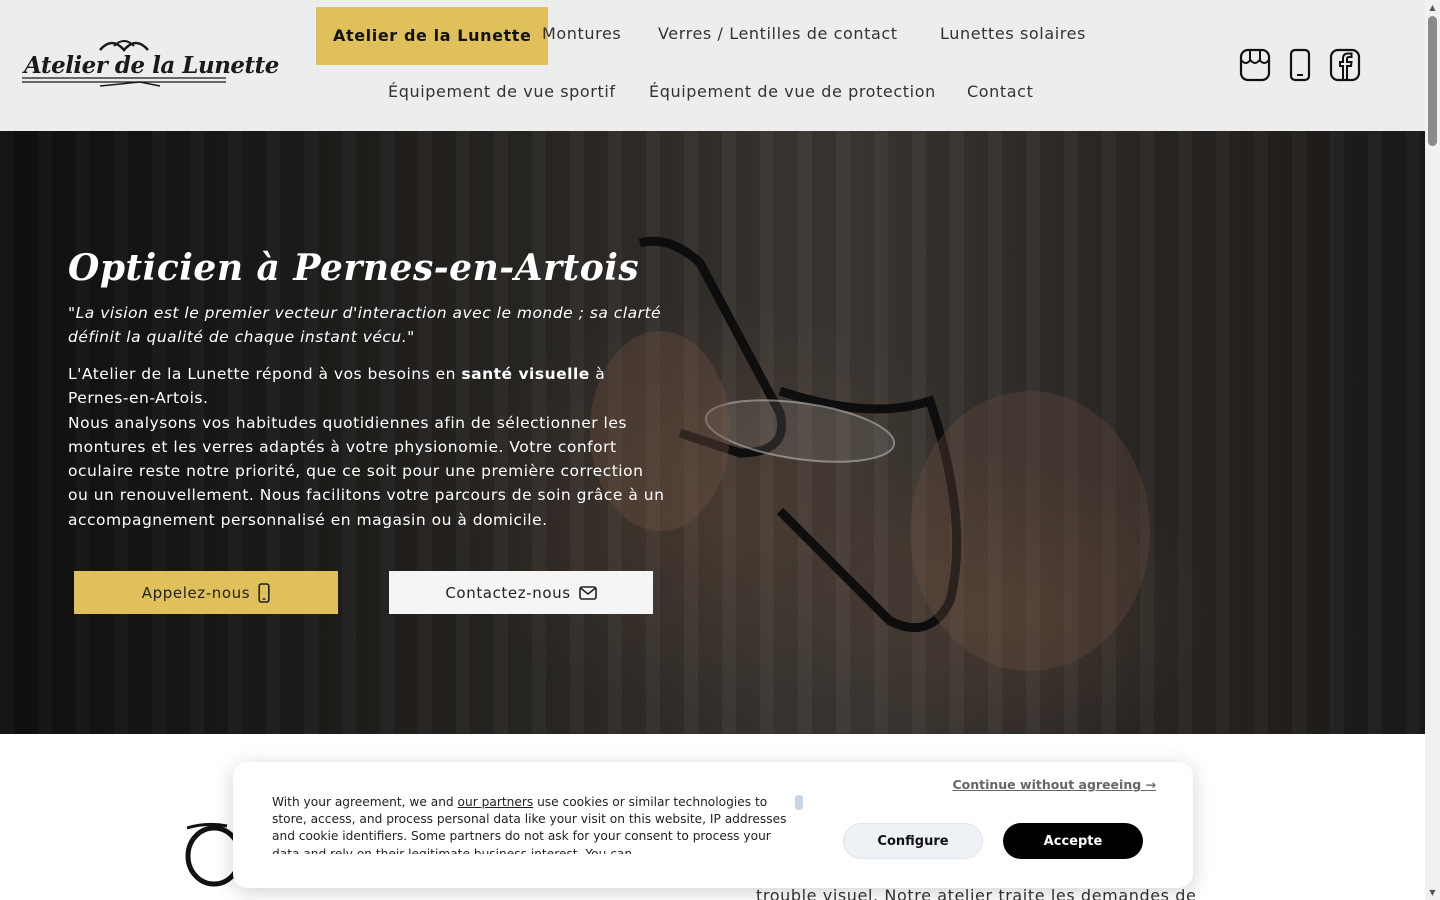 This screenshot has width=1440, height=900. I want to click on scroll-down-arrow: ▼, so click(1432, 892).